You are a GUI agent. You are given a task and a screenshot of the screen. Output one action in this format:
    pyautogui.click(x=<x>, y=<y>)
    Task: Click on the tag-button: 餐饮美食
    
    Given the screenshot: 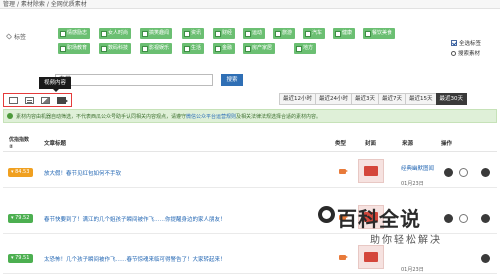 What is the action you would take?
    pyautogui.click(x=379, y=33)
    